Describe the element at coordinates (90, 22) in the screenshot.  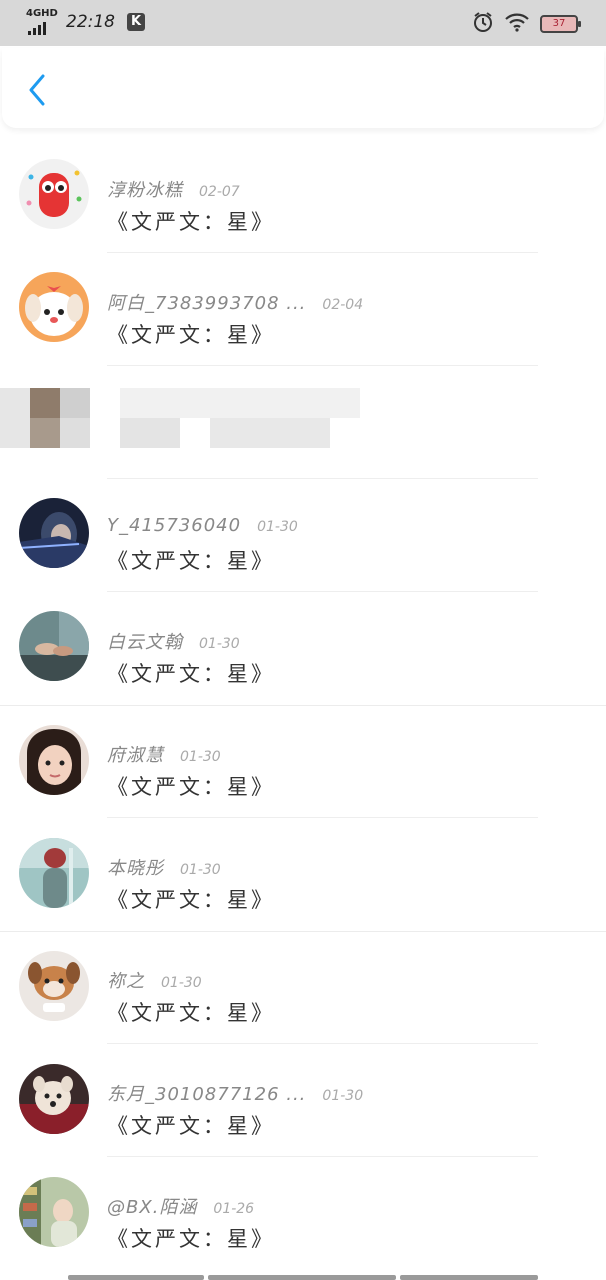
I see `status-time: 22:18` at that location.